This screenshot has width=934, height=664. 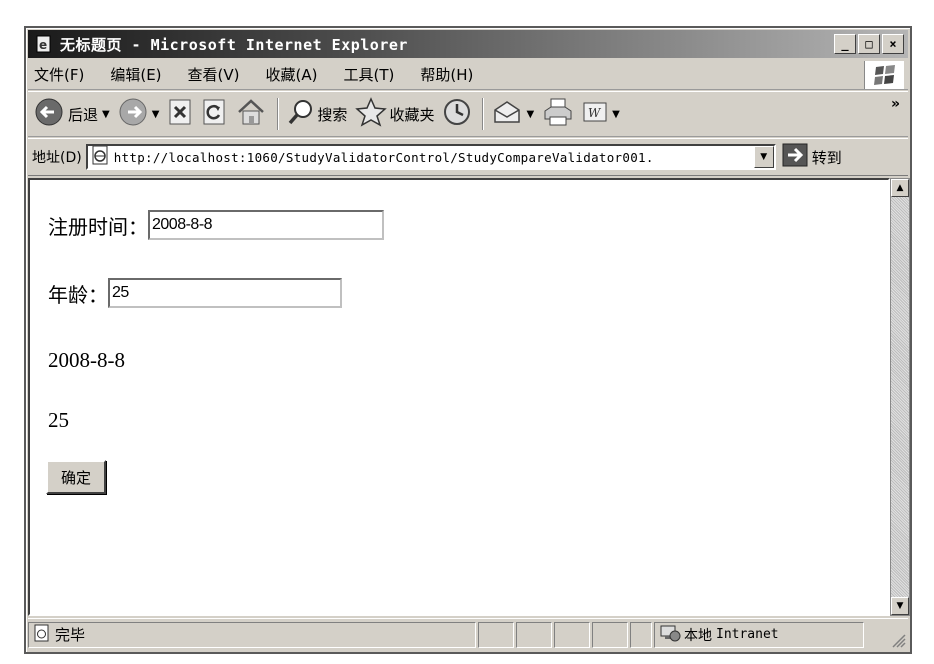 I want to click on history-icon, so click(x=457, y=114).